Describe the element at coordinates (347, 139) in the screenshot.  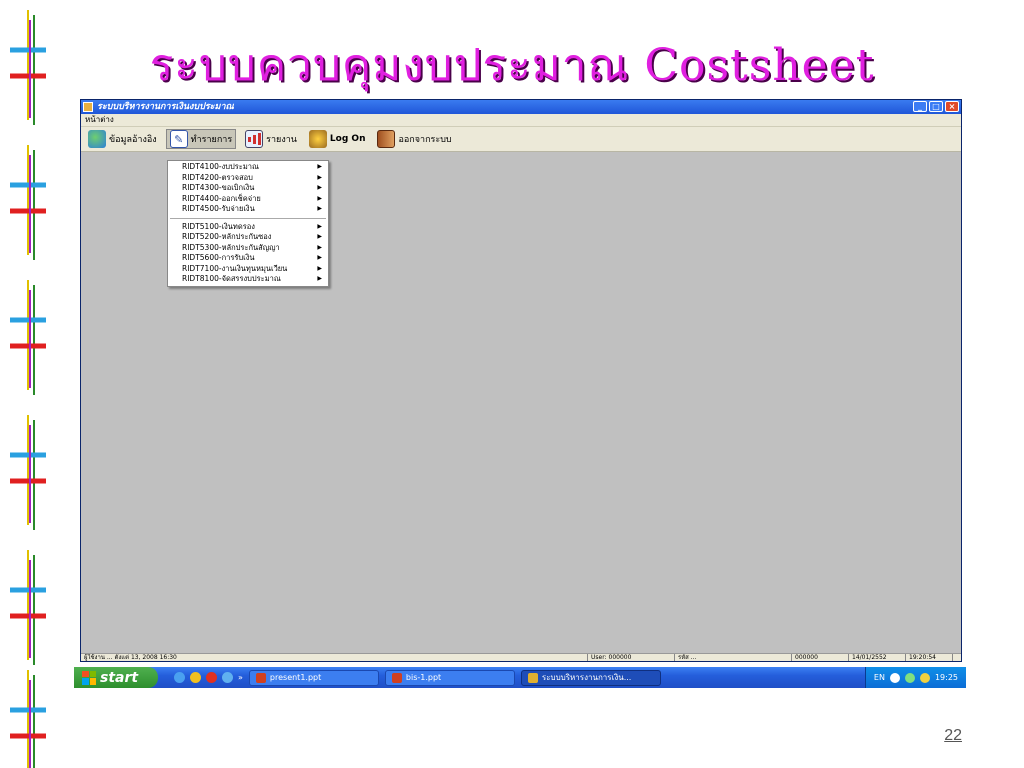
I see `toolbar-label: Log On` at that location.